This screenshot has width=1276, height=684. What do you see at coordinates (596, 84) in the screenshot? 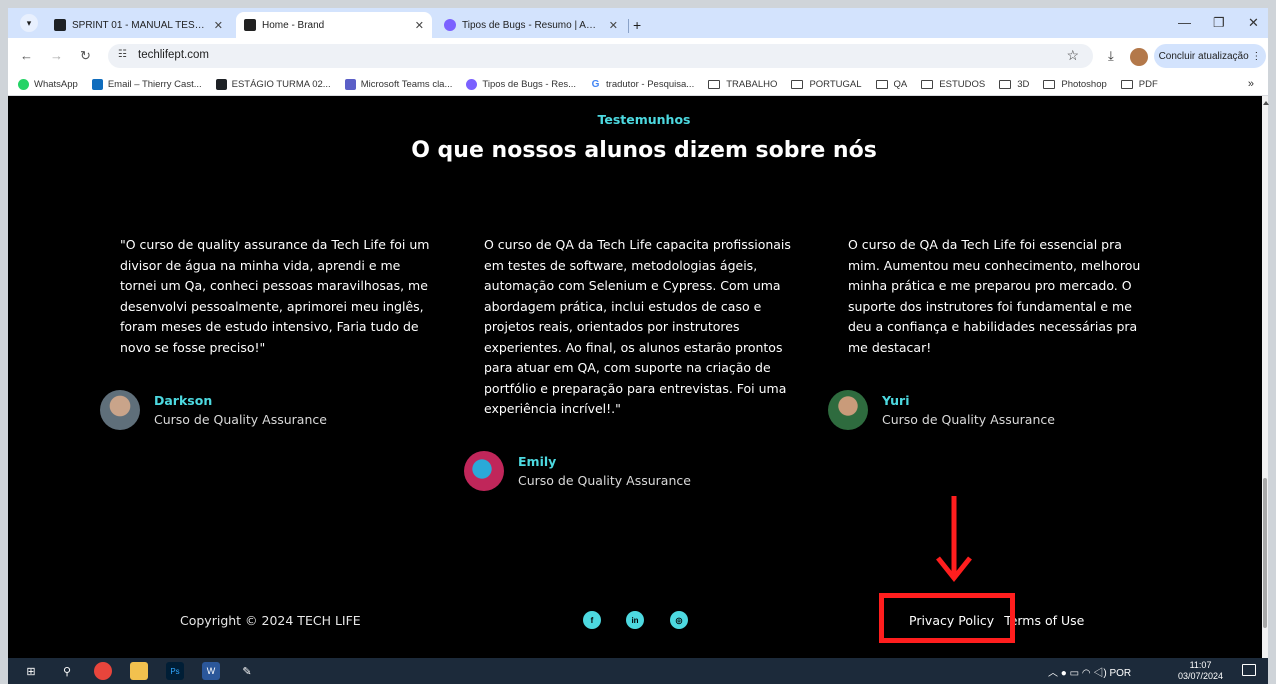
I see `google-icon: G` at bounding box center [596, 84].